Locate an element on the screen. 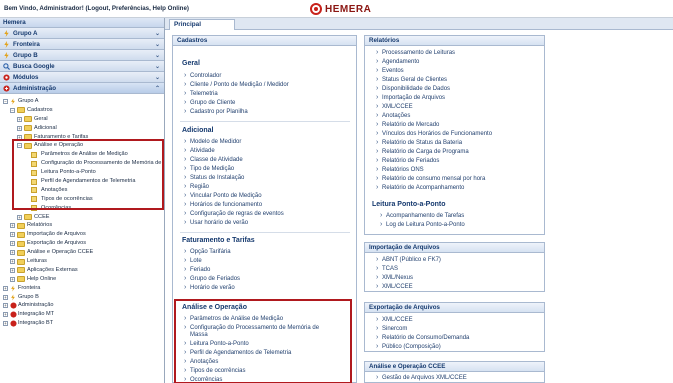 The height and width of the screenshot is (383, 673). link-log-leitura: Log de Leitura Ponto-a-Ponto is located at coordinates (422, 224).